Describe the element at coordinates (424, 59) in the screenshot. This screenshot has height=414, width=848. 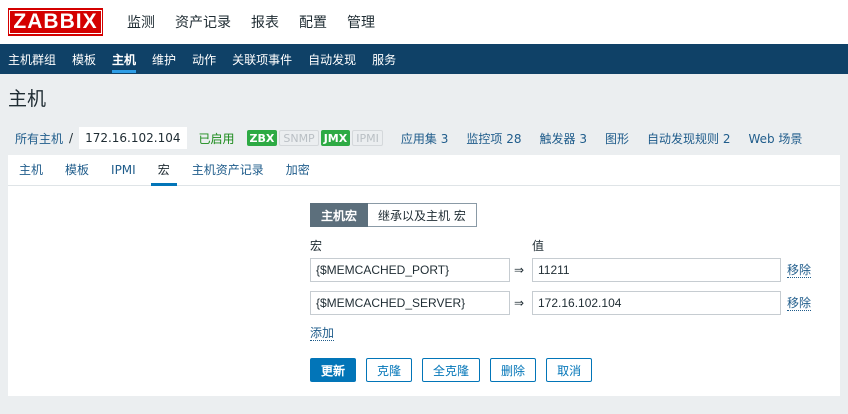
I see `sub-menu: 主机群组 模板 主机 维护 动作 关联项事件 自动发现 服务` at that location.